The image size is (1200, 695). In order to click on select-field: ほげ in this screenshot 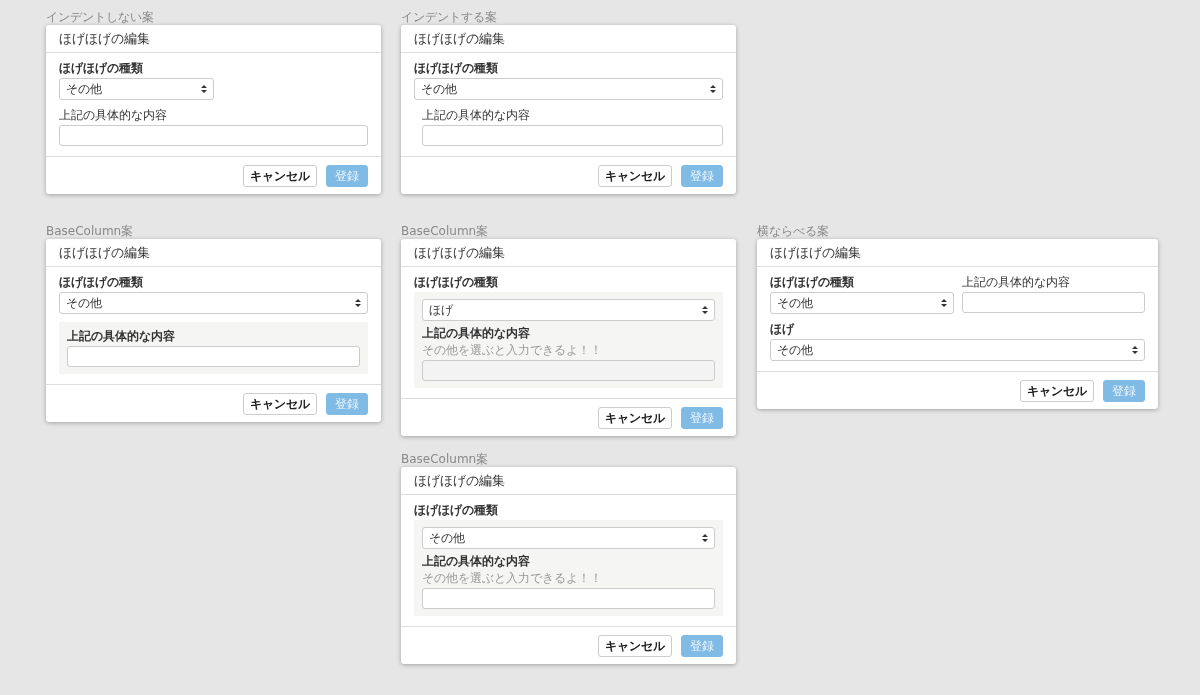, I will do `click(568, 310)`.